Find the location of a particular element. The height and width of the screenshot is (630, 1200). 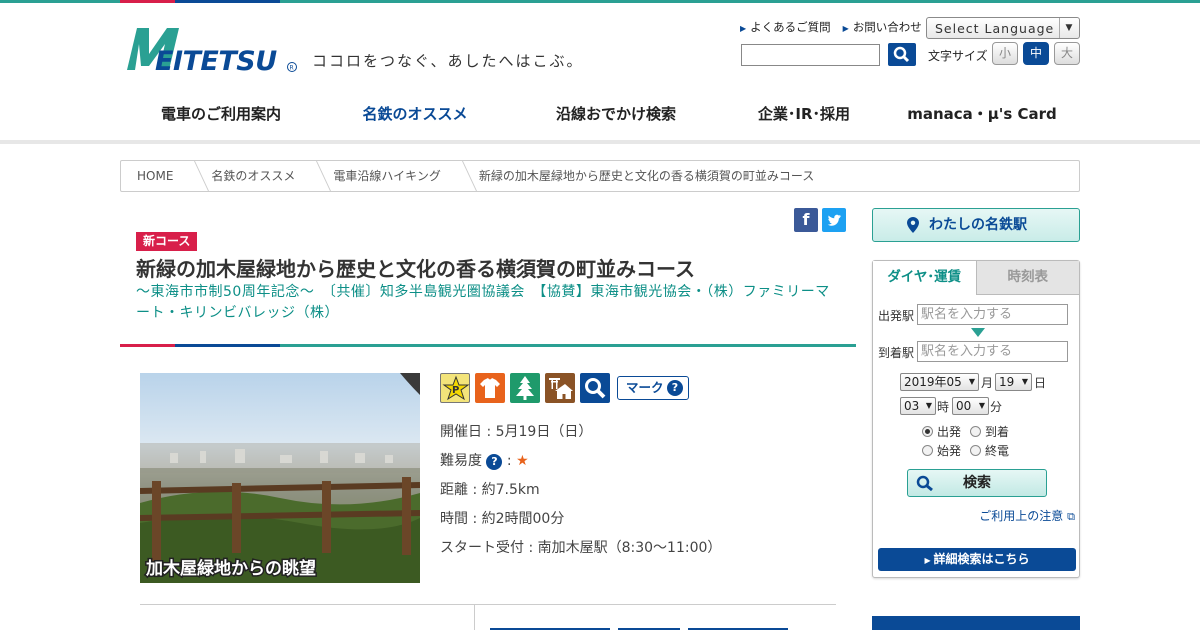

top-accent-bar is located at coordinates (600, 1).